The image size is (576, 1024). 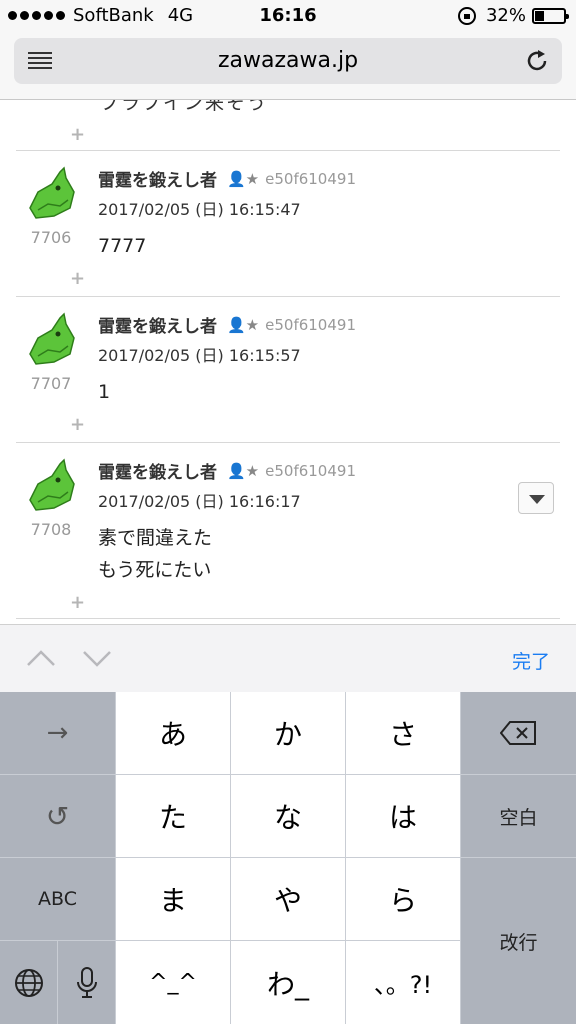 What do you see at coordinates (288, 982) in the screenshot?
I see `key-wa: わ_` at bounding box center [288, 982].